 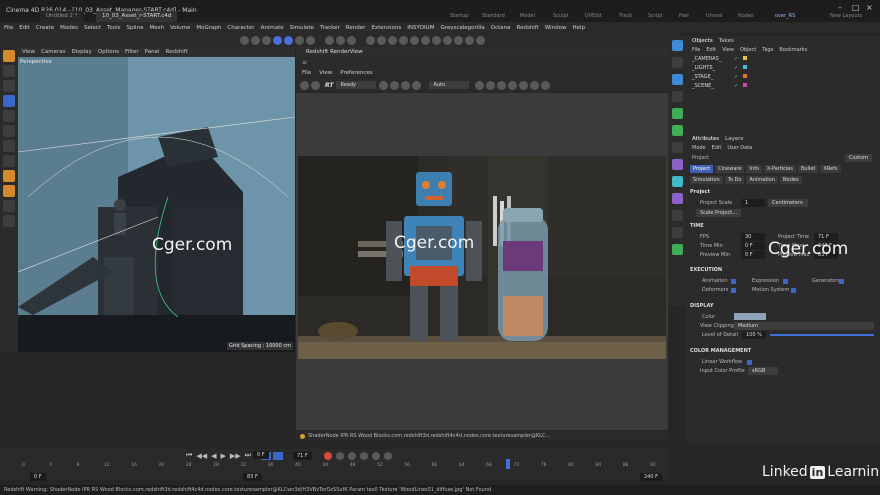 I want to click on layout-tab-uvedit: UVEdit, so click(x=593, y=16).